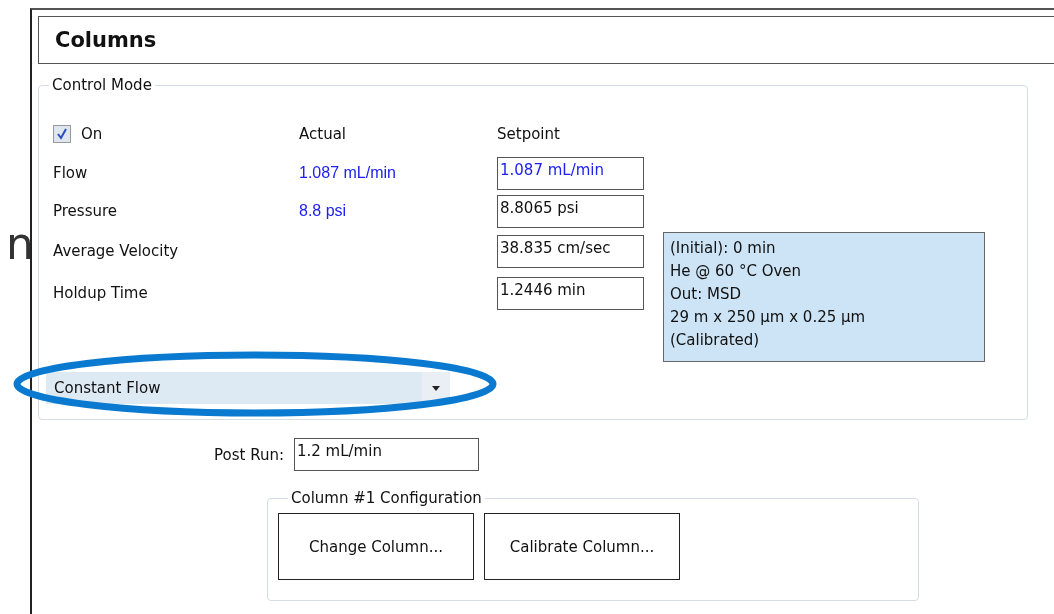 This screenshot has height=614, width=1054. Describe the element at coordinates (18, 246) in the screenshot. I see `cut-text: n` at that location.